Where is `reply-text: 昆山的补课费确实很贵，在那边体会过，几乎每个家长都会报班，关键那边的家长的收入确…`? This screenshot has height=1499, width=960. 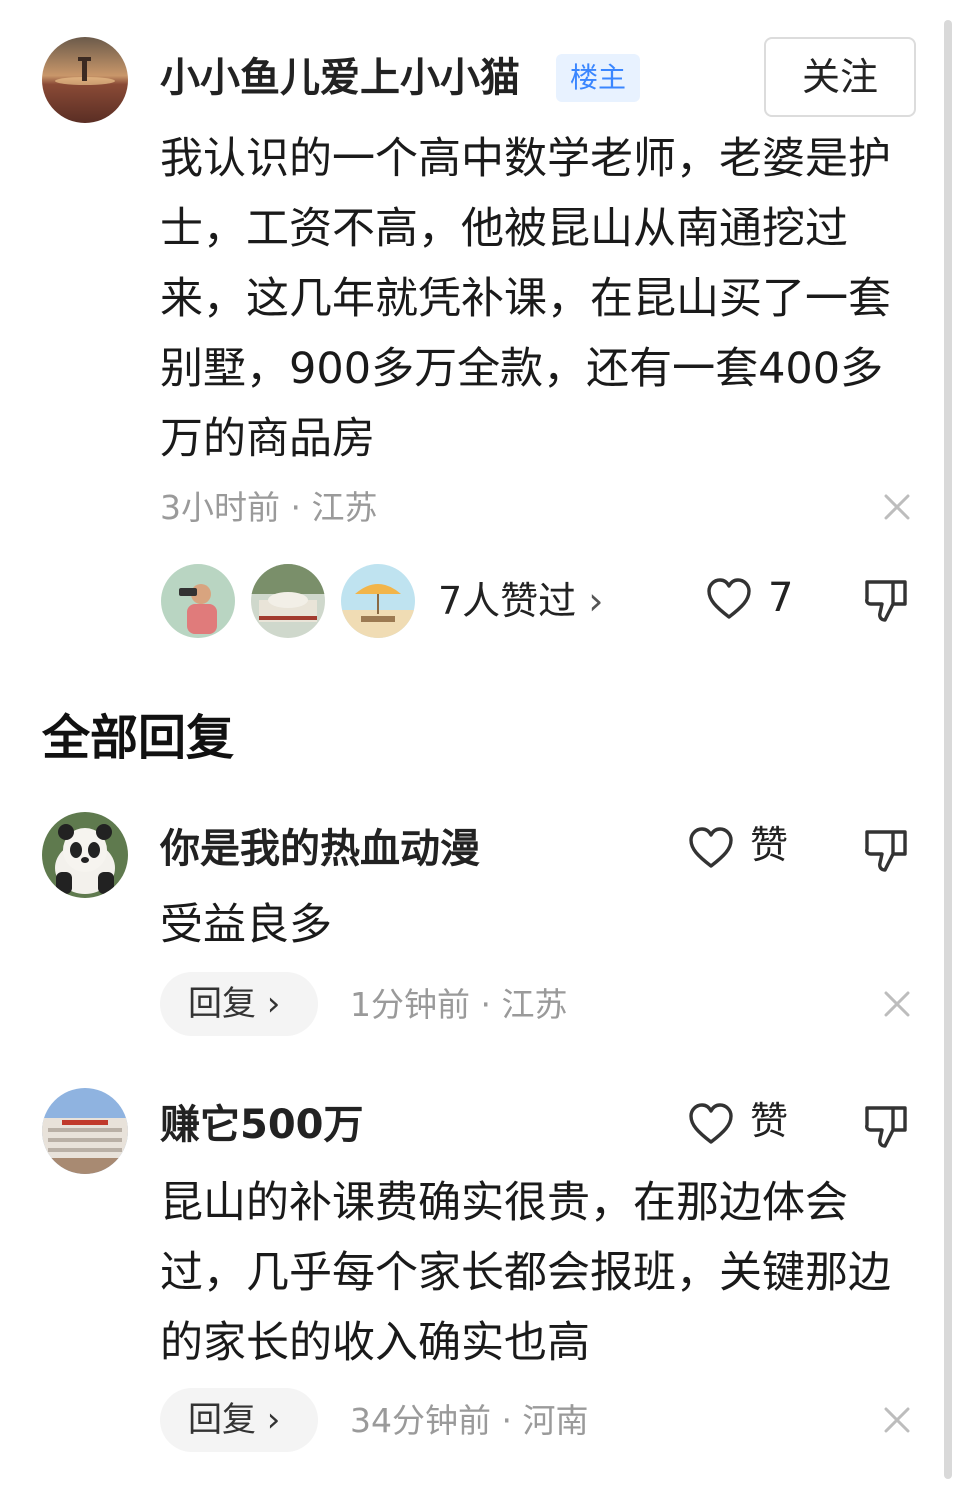 reply-text: 昆山的补课费确实很贵，在那边体会过，几乎每个家长都会报班，关键那边的家长的收入确… is located at coordinates (525, 1273).